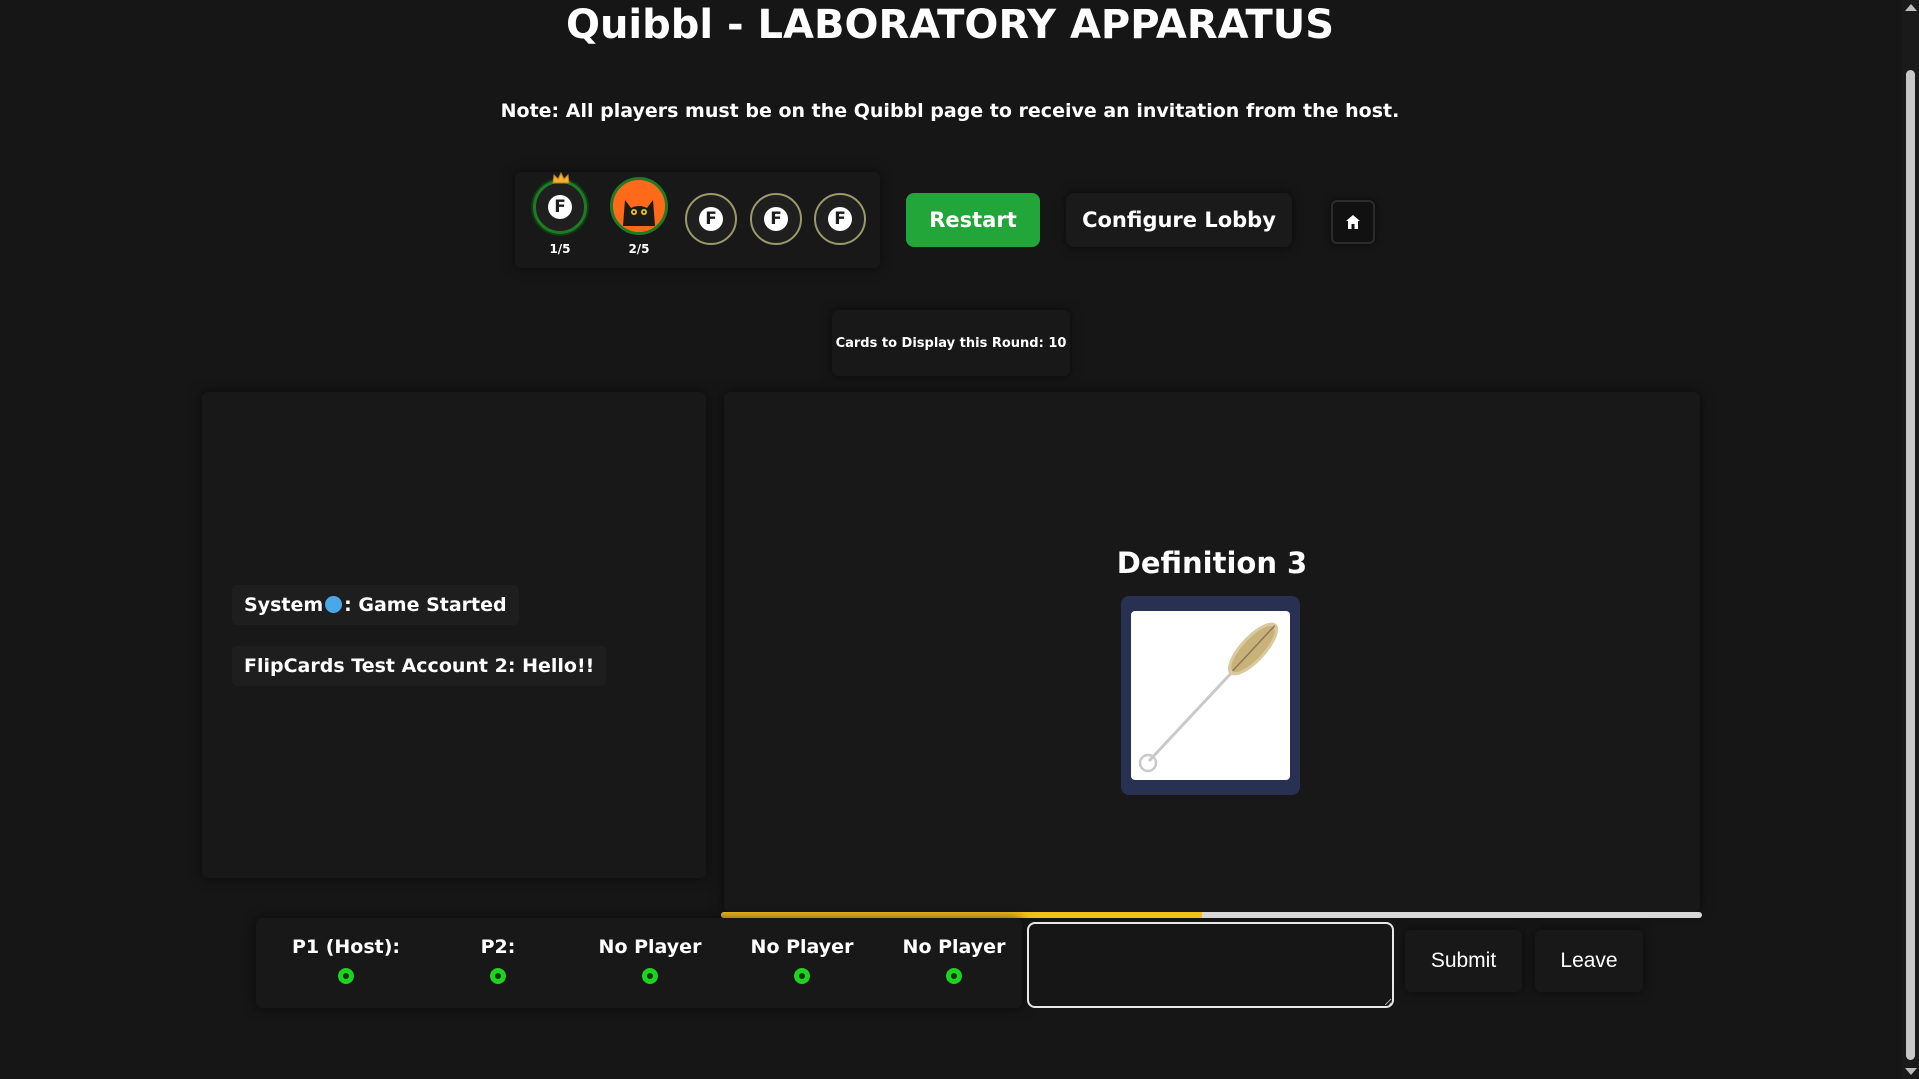 The image size is (1919, 1079). I want to click on player-name: P1 (Host):, so click(346, 947).